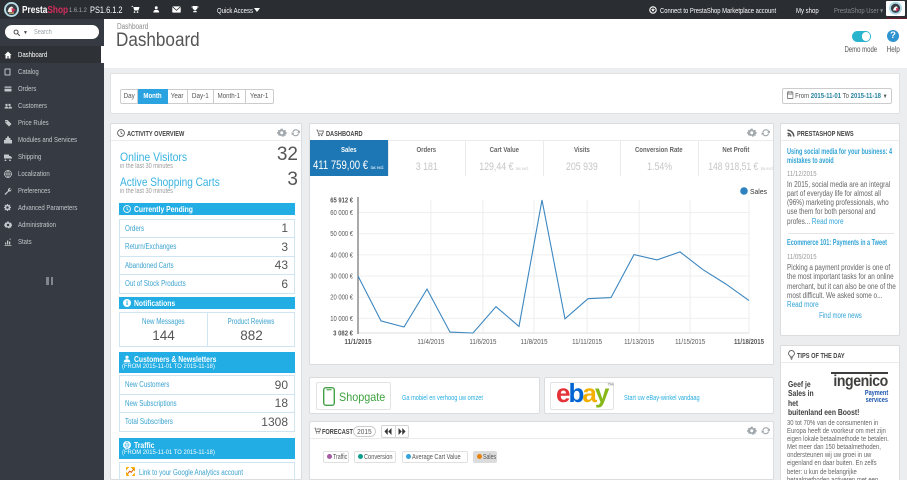 The image size is (907, 480). Describe the element at coordinates (341, 200) in the screenshot. I see `svg-text: 65 912 €` at that location.